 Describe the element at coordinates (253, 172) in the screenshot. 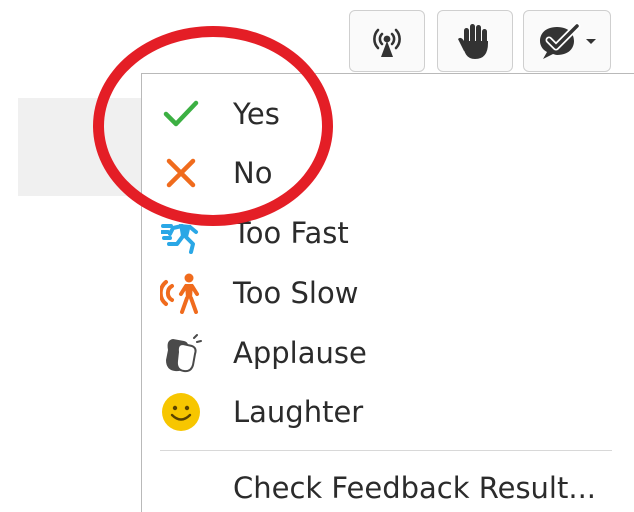

I see `menu-item-label: No` at that location.